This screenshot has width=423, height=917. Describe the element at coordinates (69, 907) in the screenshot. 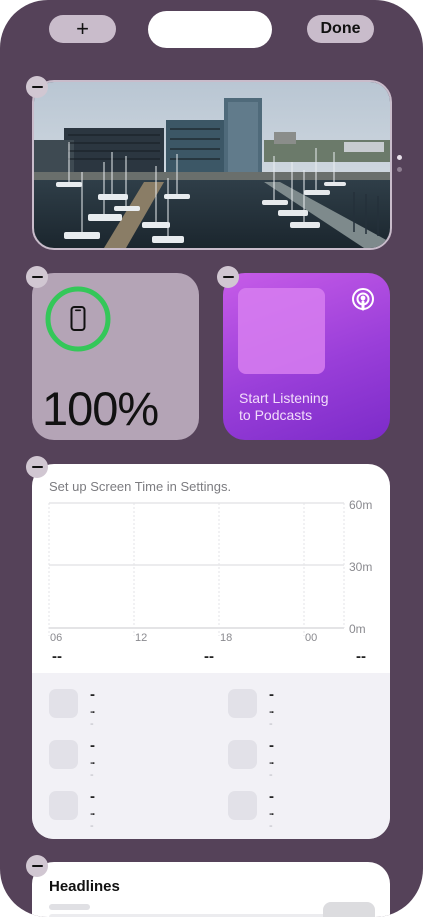

I see `headline-placeholder-line` at that location.